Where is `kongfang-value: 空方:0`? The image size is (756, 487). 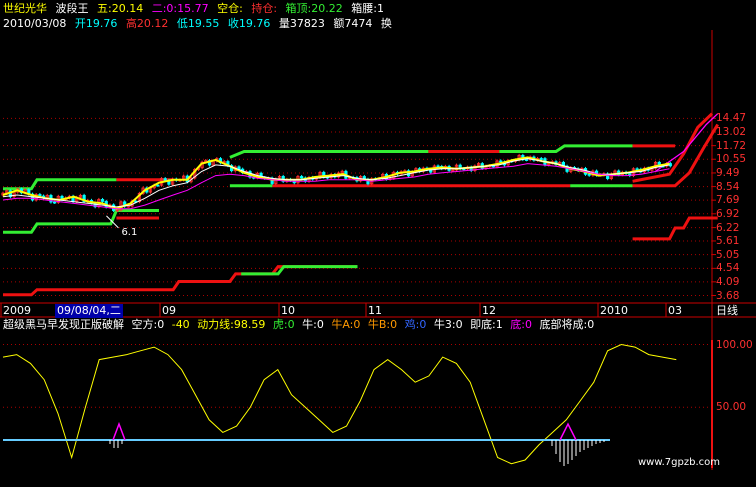 kongfang-value: 空方:0 is located at coordinates (148, 324).